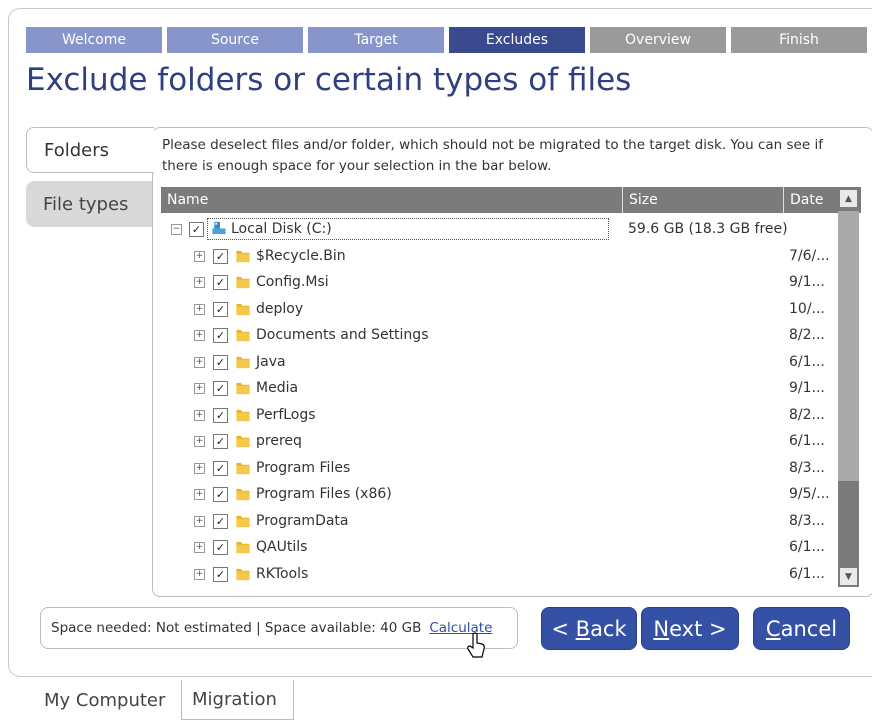  Describe the element at coordinates (476, 645) in the screenshot. I see `hand-cursor-icon` at that location.